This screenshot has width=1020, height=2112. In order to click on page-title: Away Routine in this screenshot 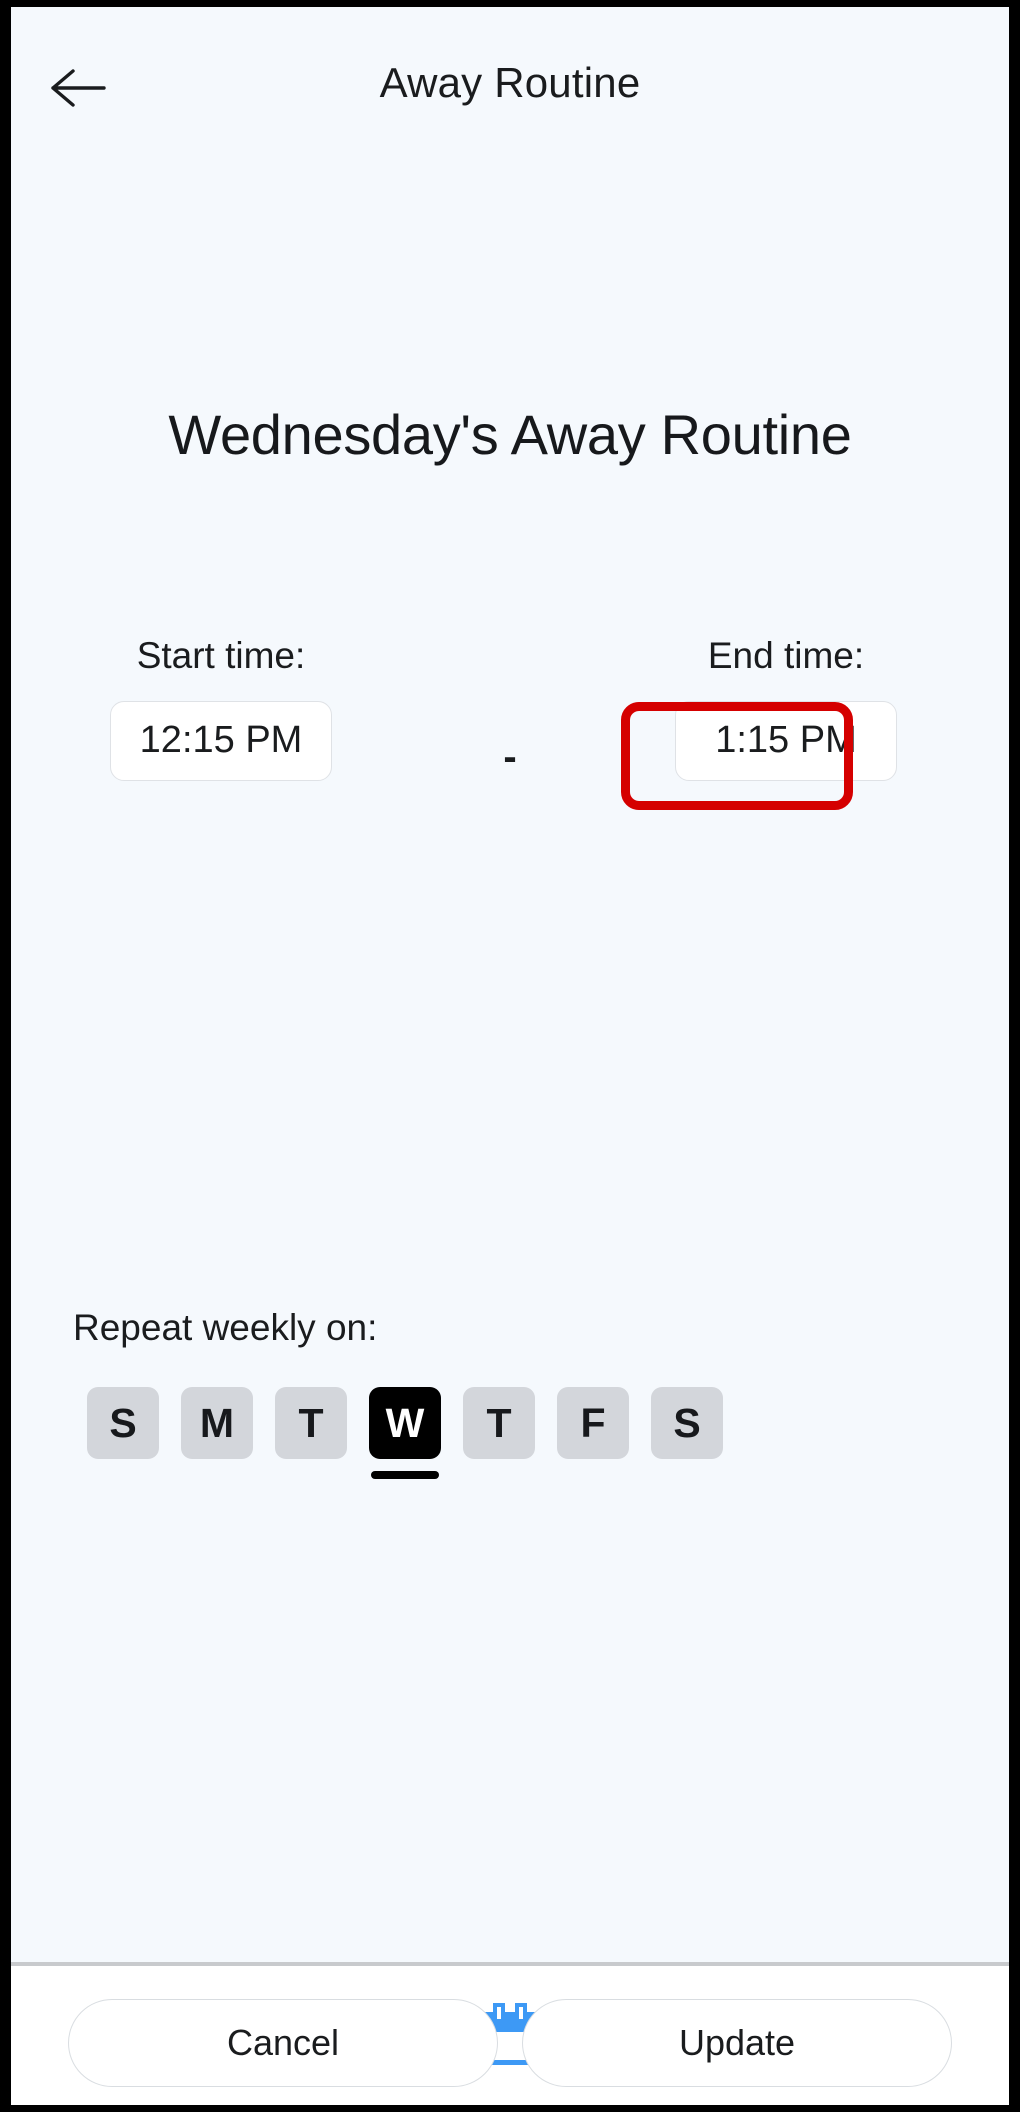, I will do `click(510, 82)`.